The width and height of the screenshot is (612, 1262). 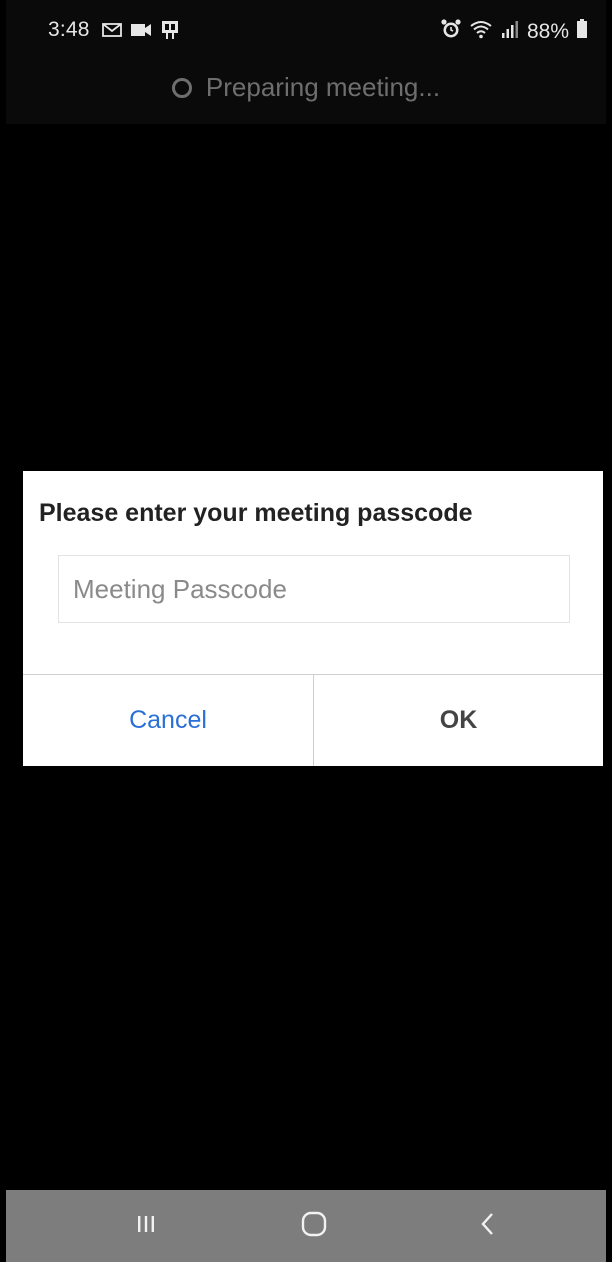 I want to click on notification-app-icon, so click(x=170, y=32).